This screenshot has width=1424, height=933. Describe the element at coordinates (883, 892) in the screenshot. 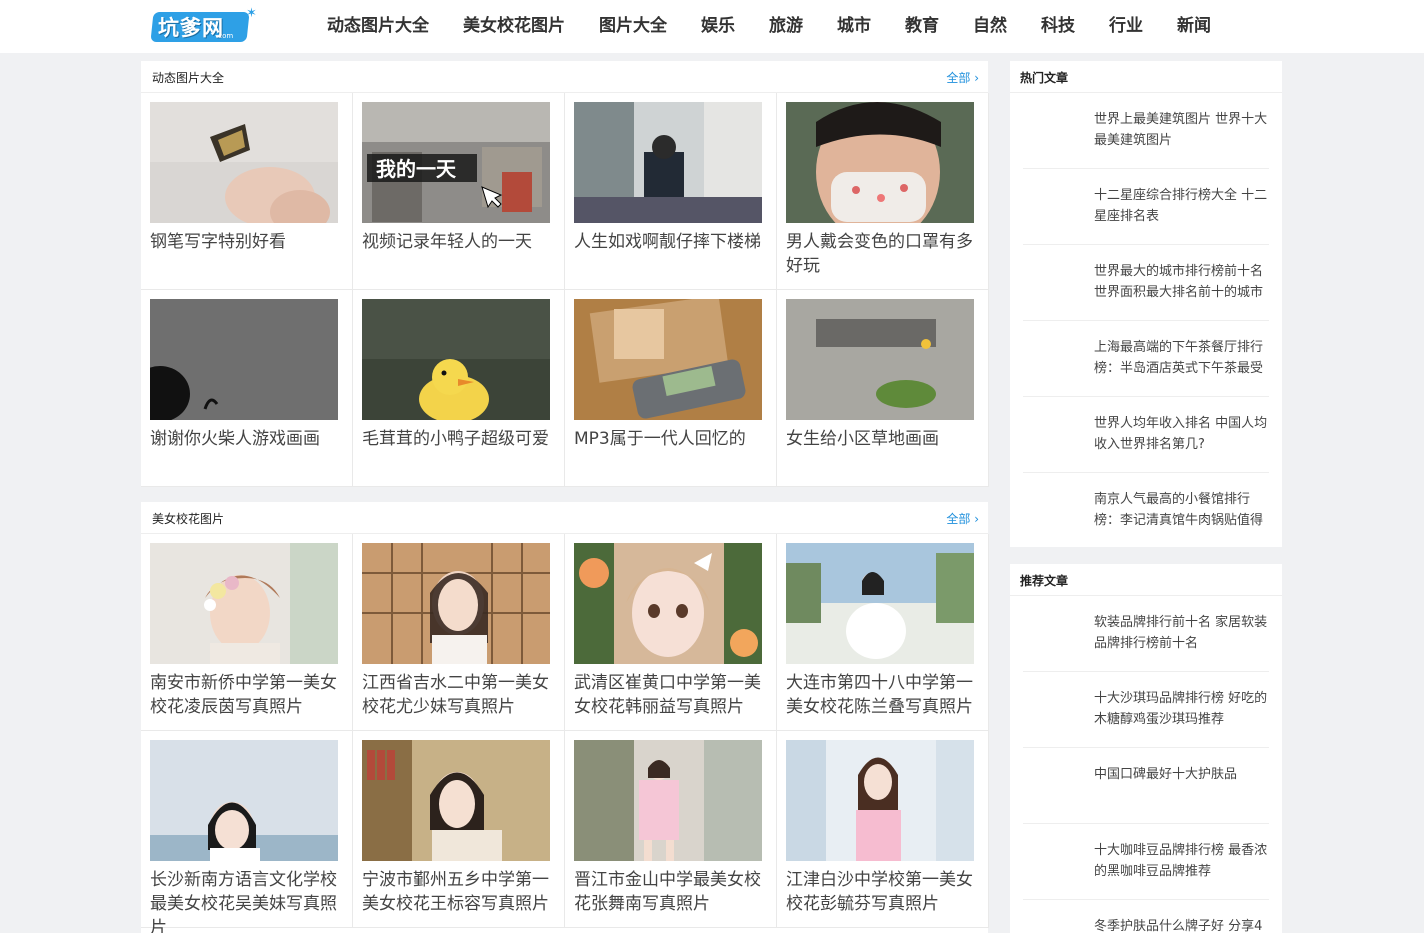

I see `card-caption: 江津白沙中学校第一美女校花彭毓芬写真照片` at that location.